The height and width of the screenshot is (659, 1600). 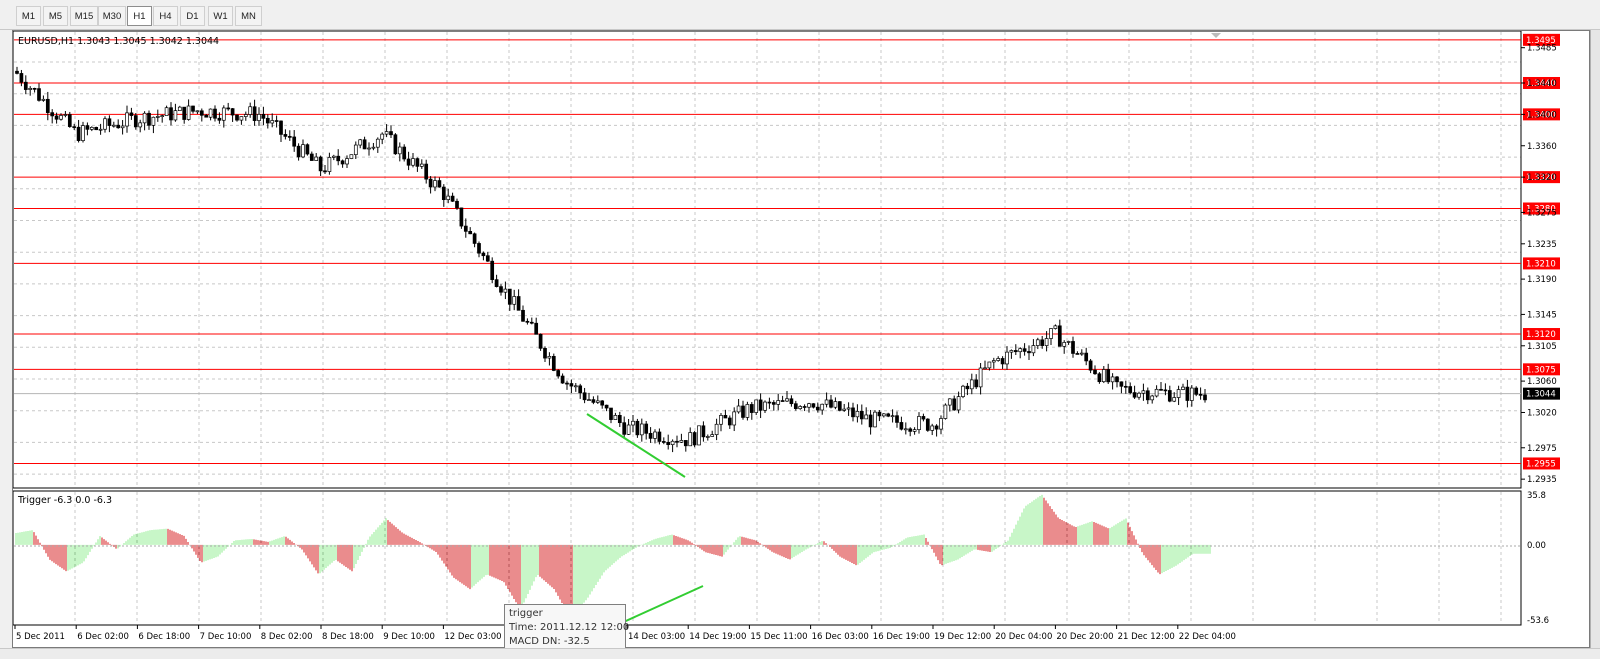 What do you see at coordinates (1542, 280) in the screenshot?
I see `price-tick-label: 1.3190` at bounding box center [1542, 280].